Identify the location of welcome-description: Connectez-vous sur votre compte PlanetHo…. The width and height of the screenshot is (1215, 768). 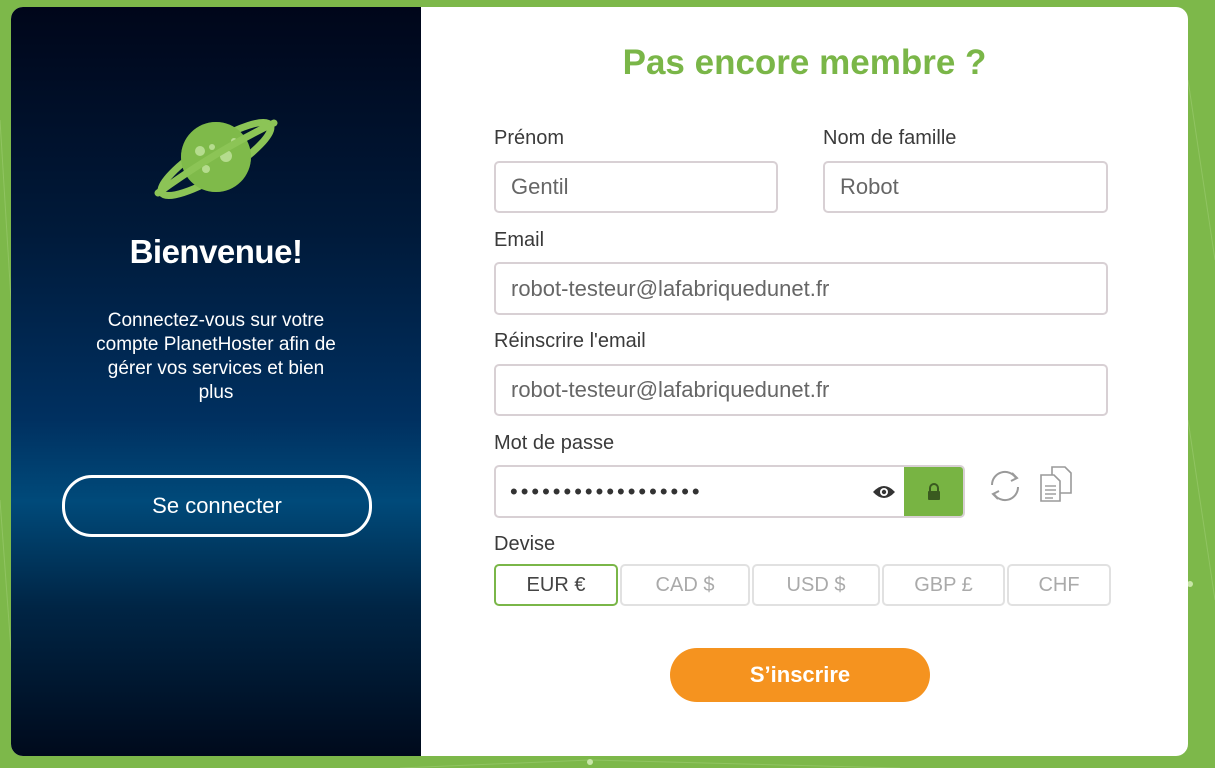
(216, 356).